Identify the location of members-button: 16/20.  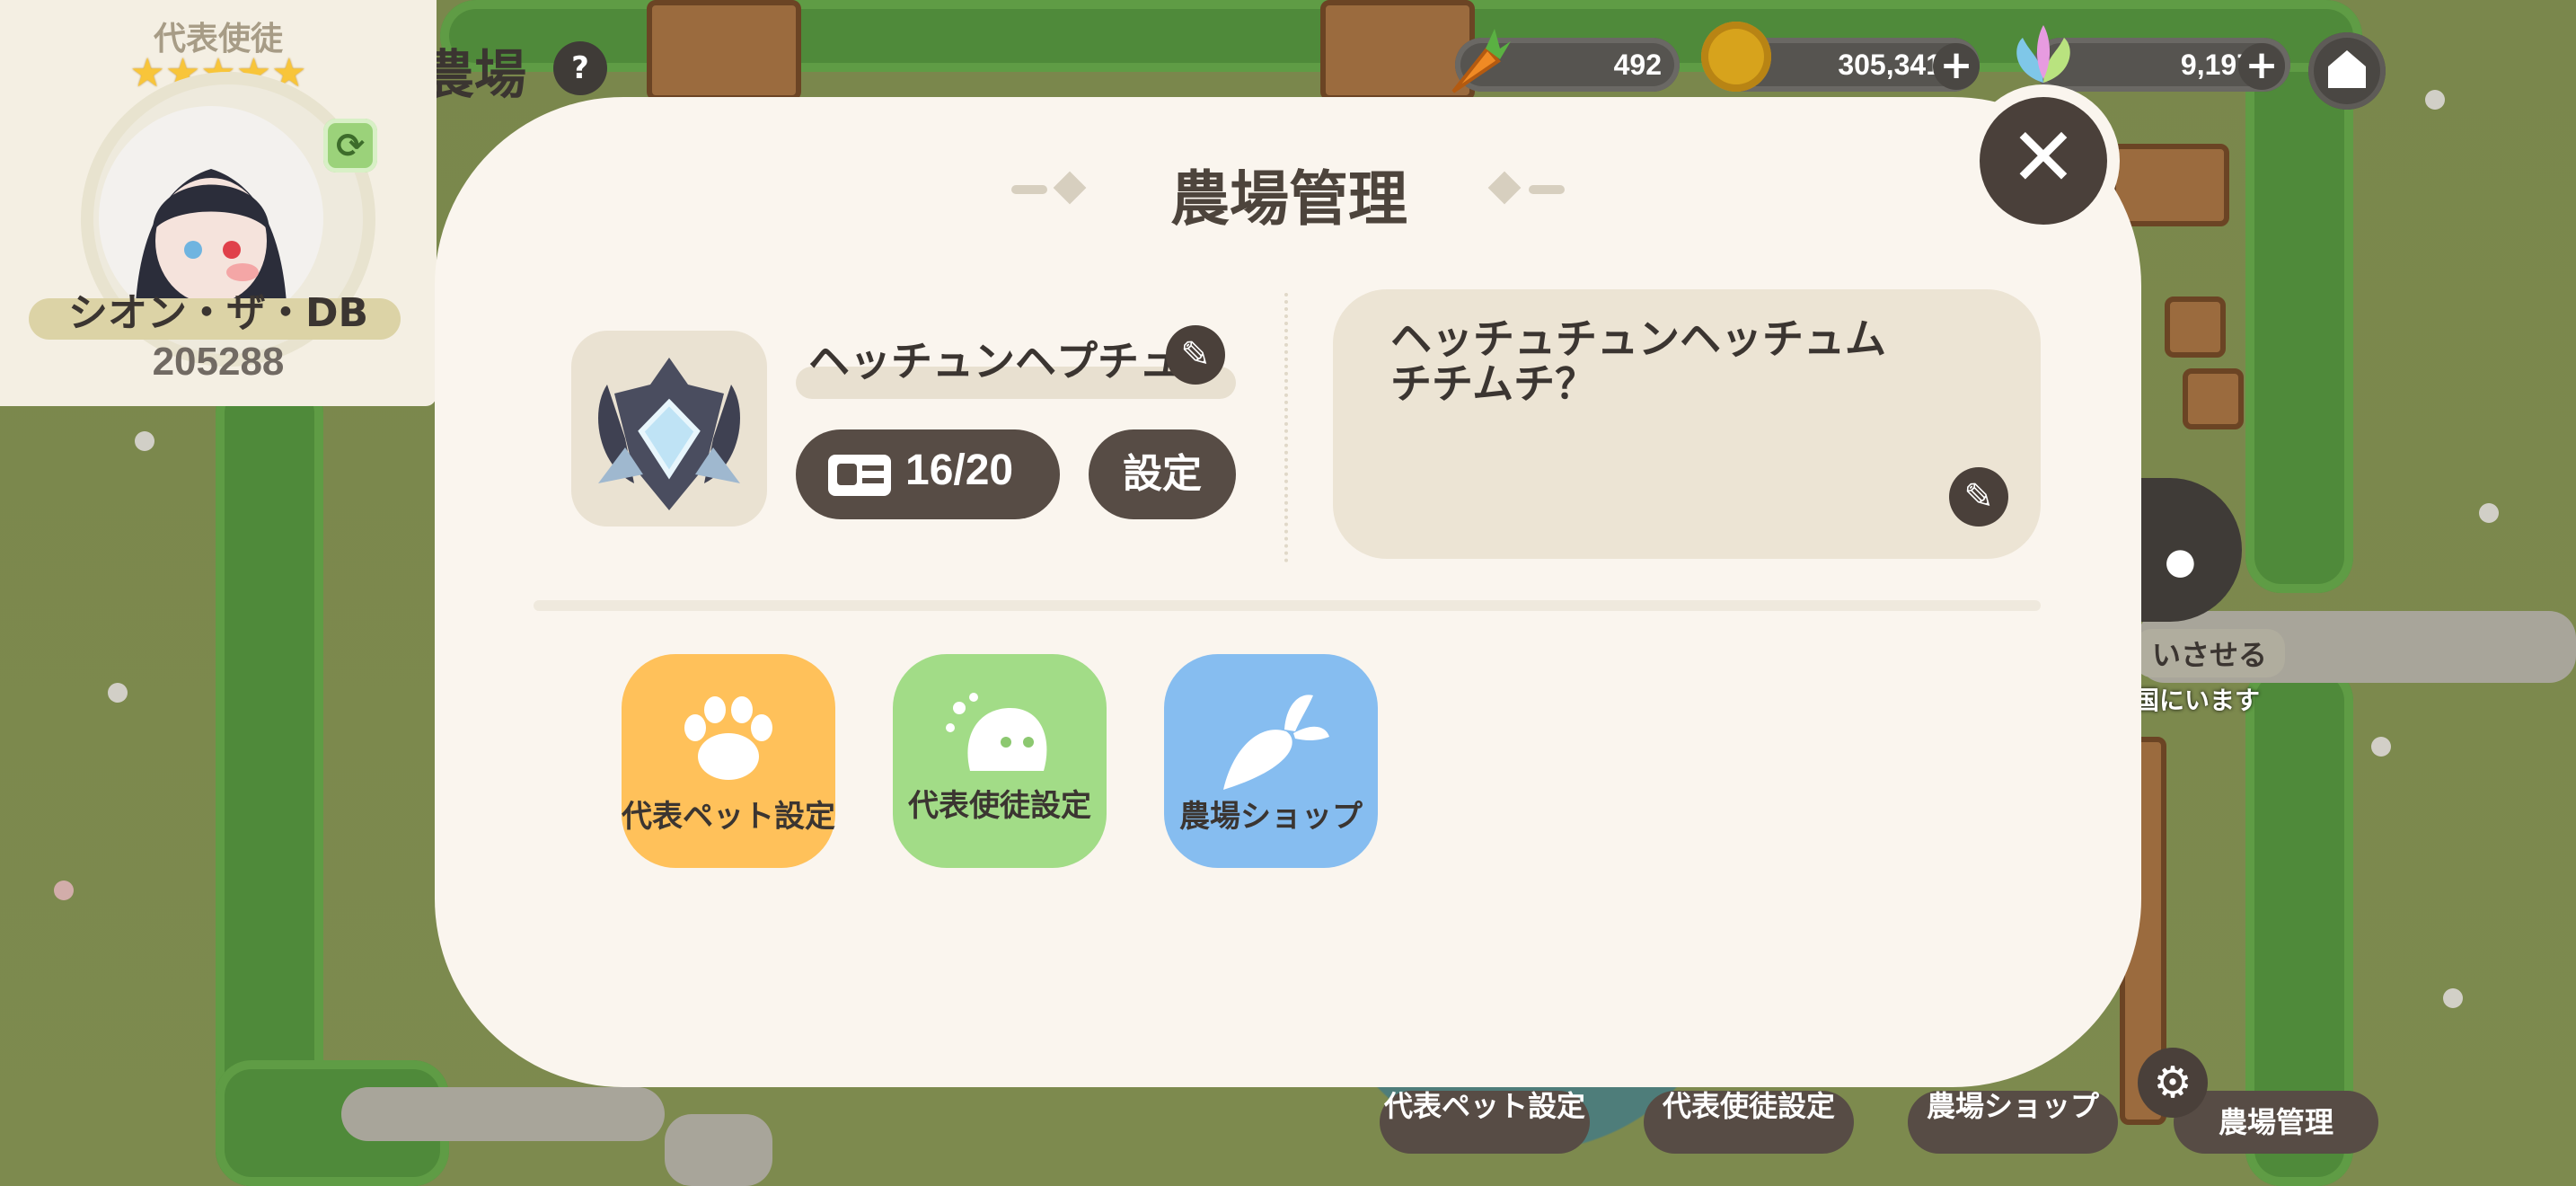
(928, 474).